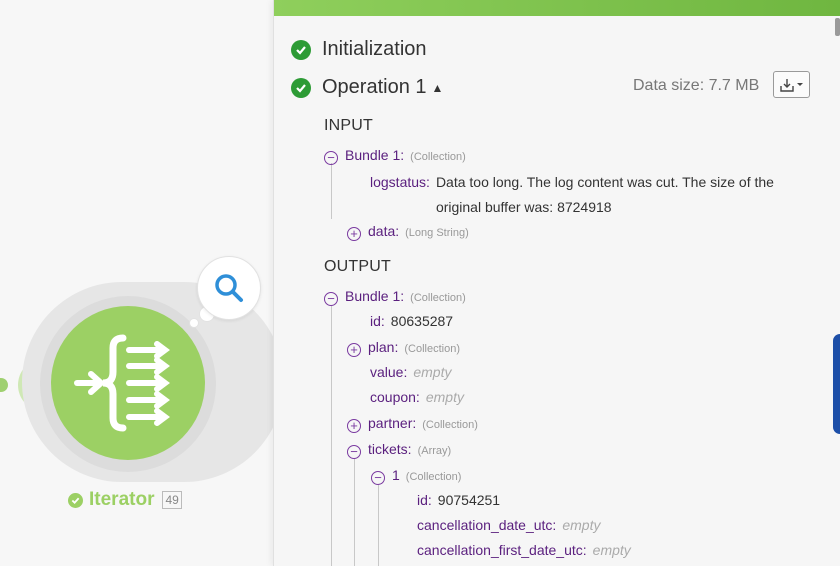  Describe the element at coordinates (438, 88) in the screenshot. I see `caret-up-icon: ▲` at that location.